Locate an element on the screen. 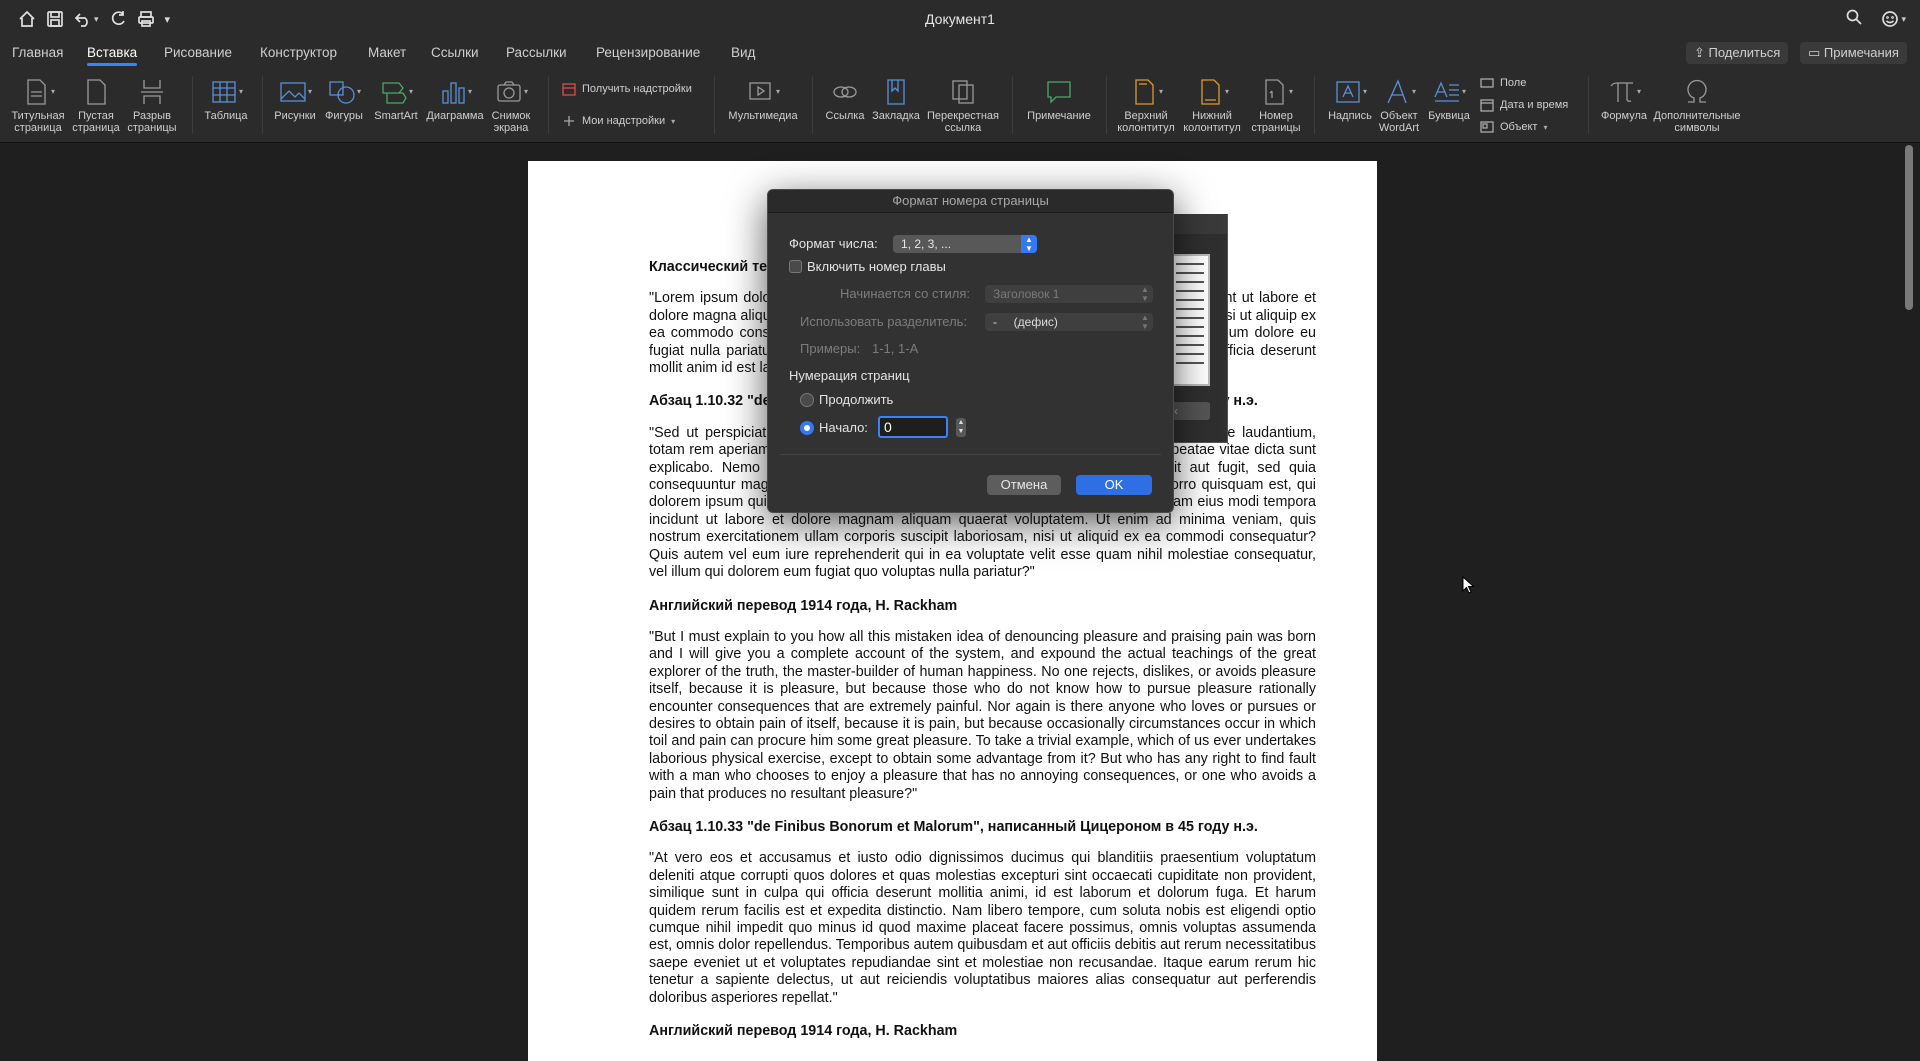 This screenshot has height=1061, width=1920. get-addins-button: Получить надстройки is located at coordinates (627, 89).